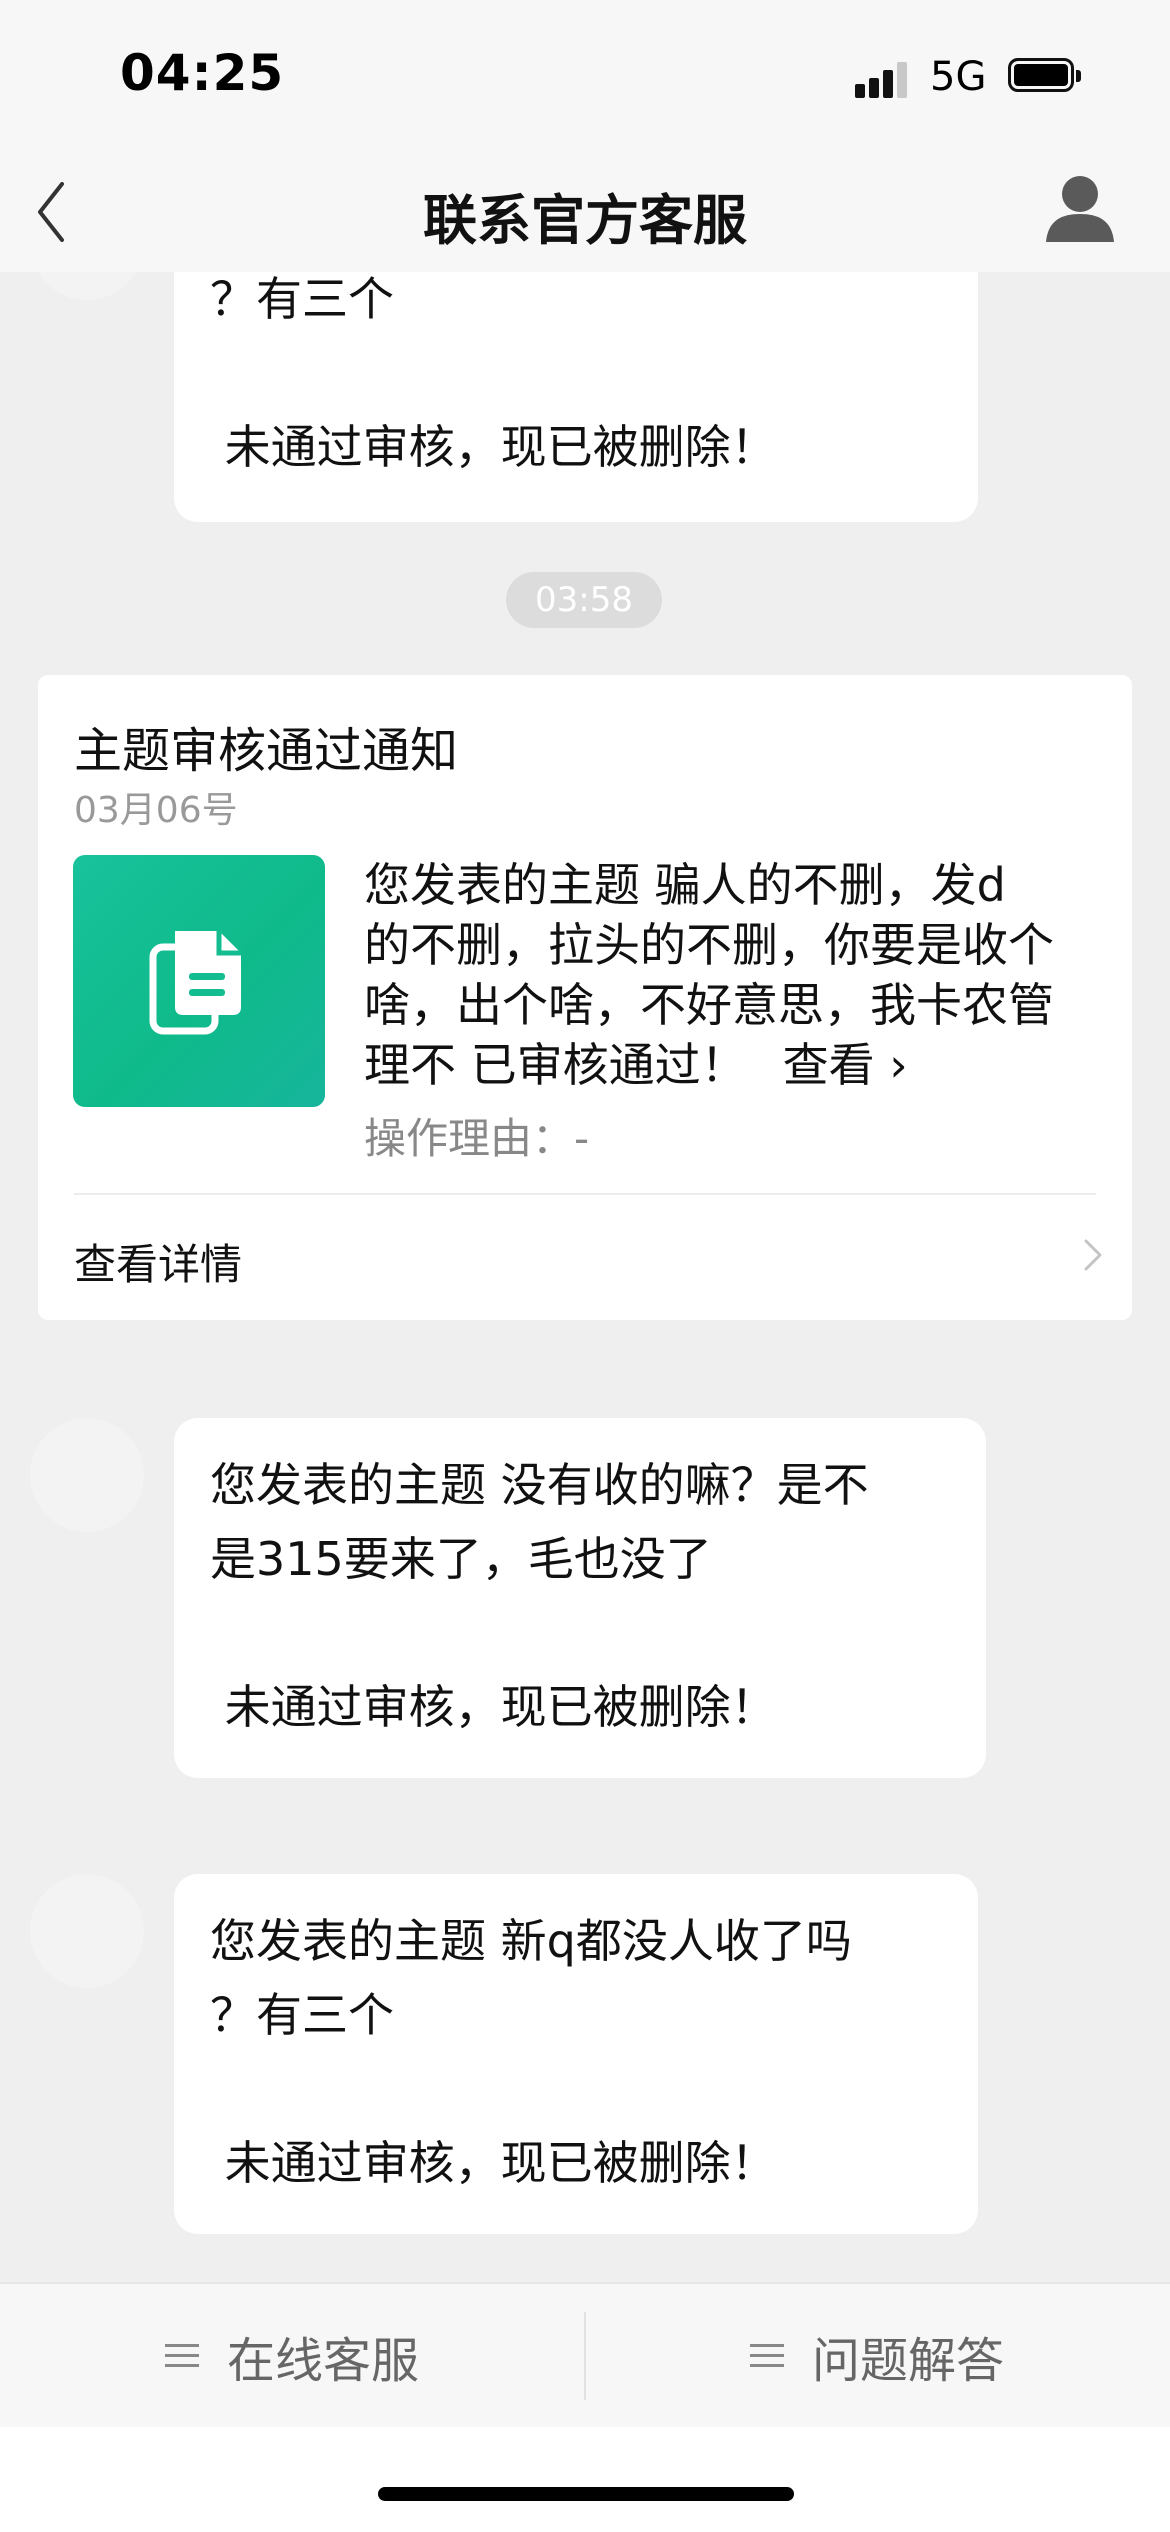 The height and width of the screenshot is (2532, 1170). Describe the element at coordinates (585, 220) in the screenshot. I see `page-title: 联系官方客服` at that location.